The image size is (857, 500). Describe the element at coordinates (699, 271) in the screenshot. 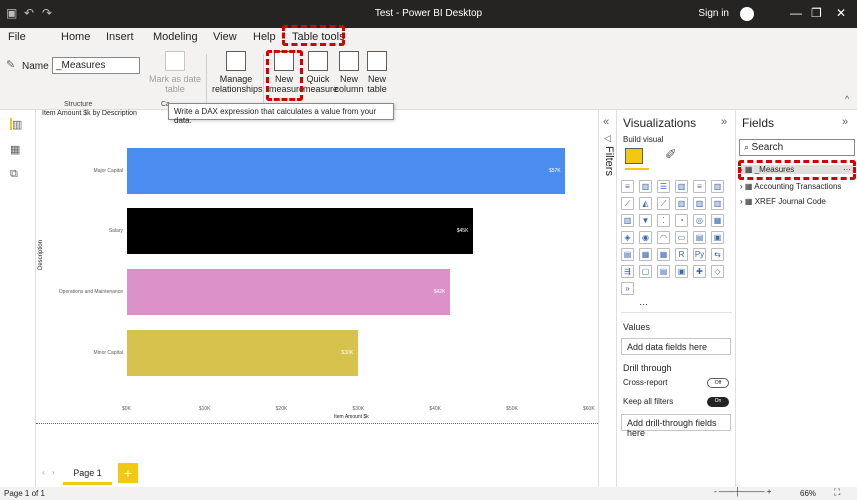

I see `visual-type-icon: ✚` at that location.